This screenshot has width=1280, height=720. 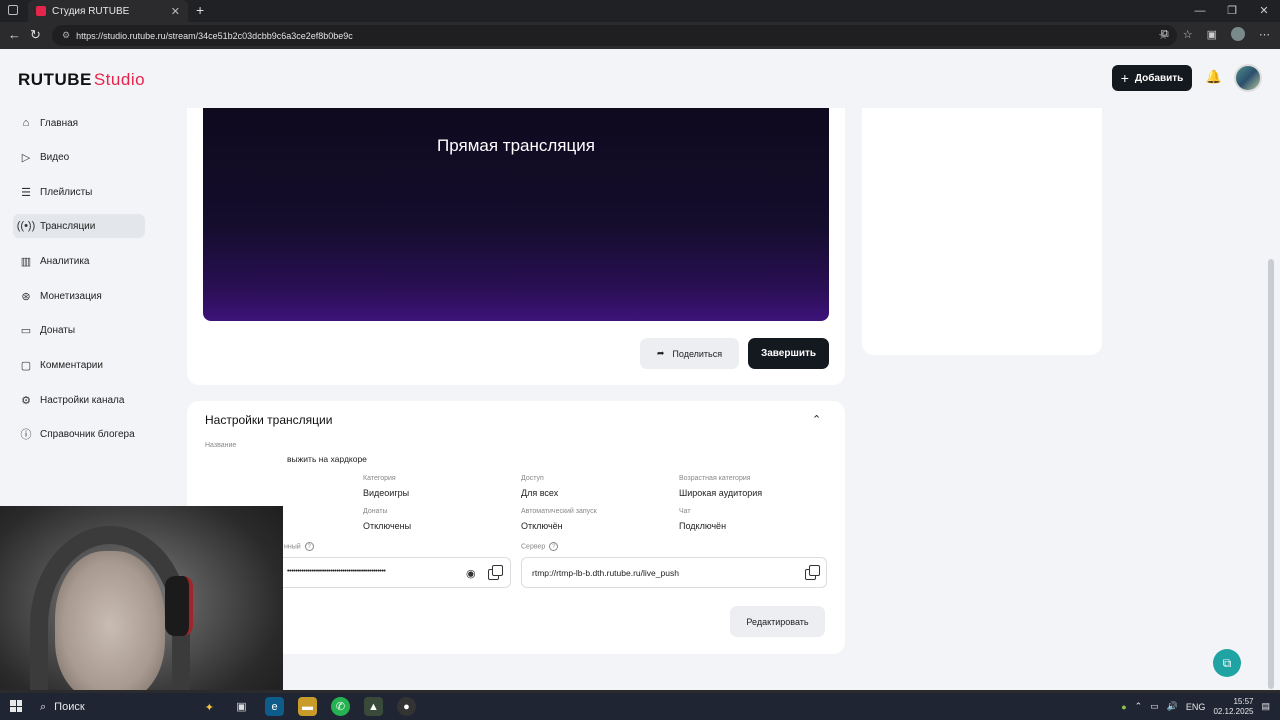 I want to click on notifications-bell-icon: 🔔, so click(x=1214, y=78).